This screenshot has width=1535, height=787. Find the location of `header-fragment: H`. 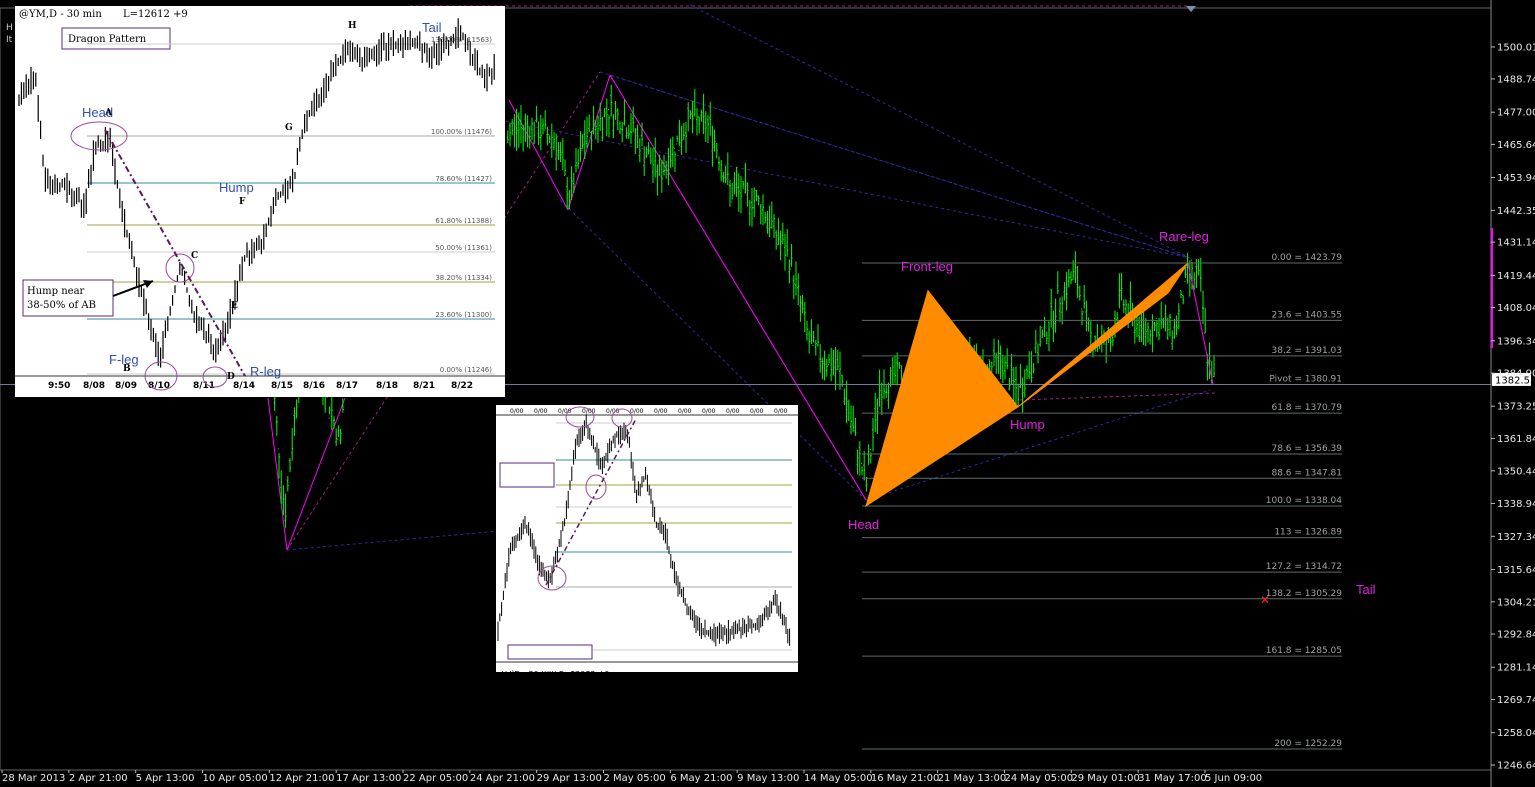

header-fragment: H is located at coordinates (9, 28).